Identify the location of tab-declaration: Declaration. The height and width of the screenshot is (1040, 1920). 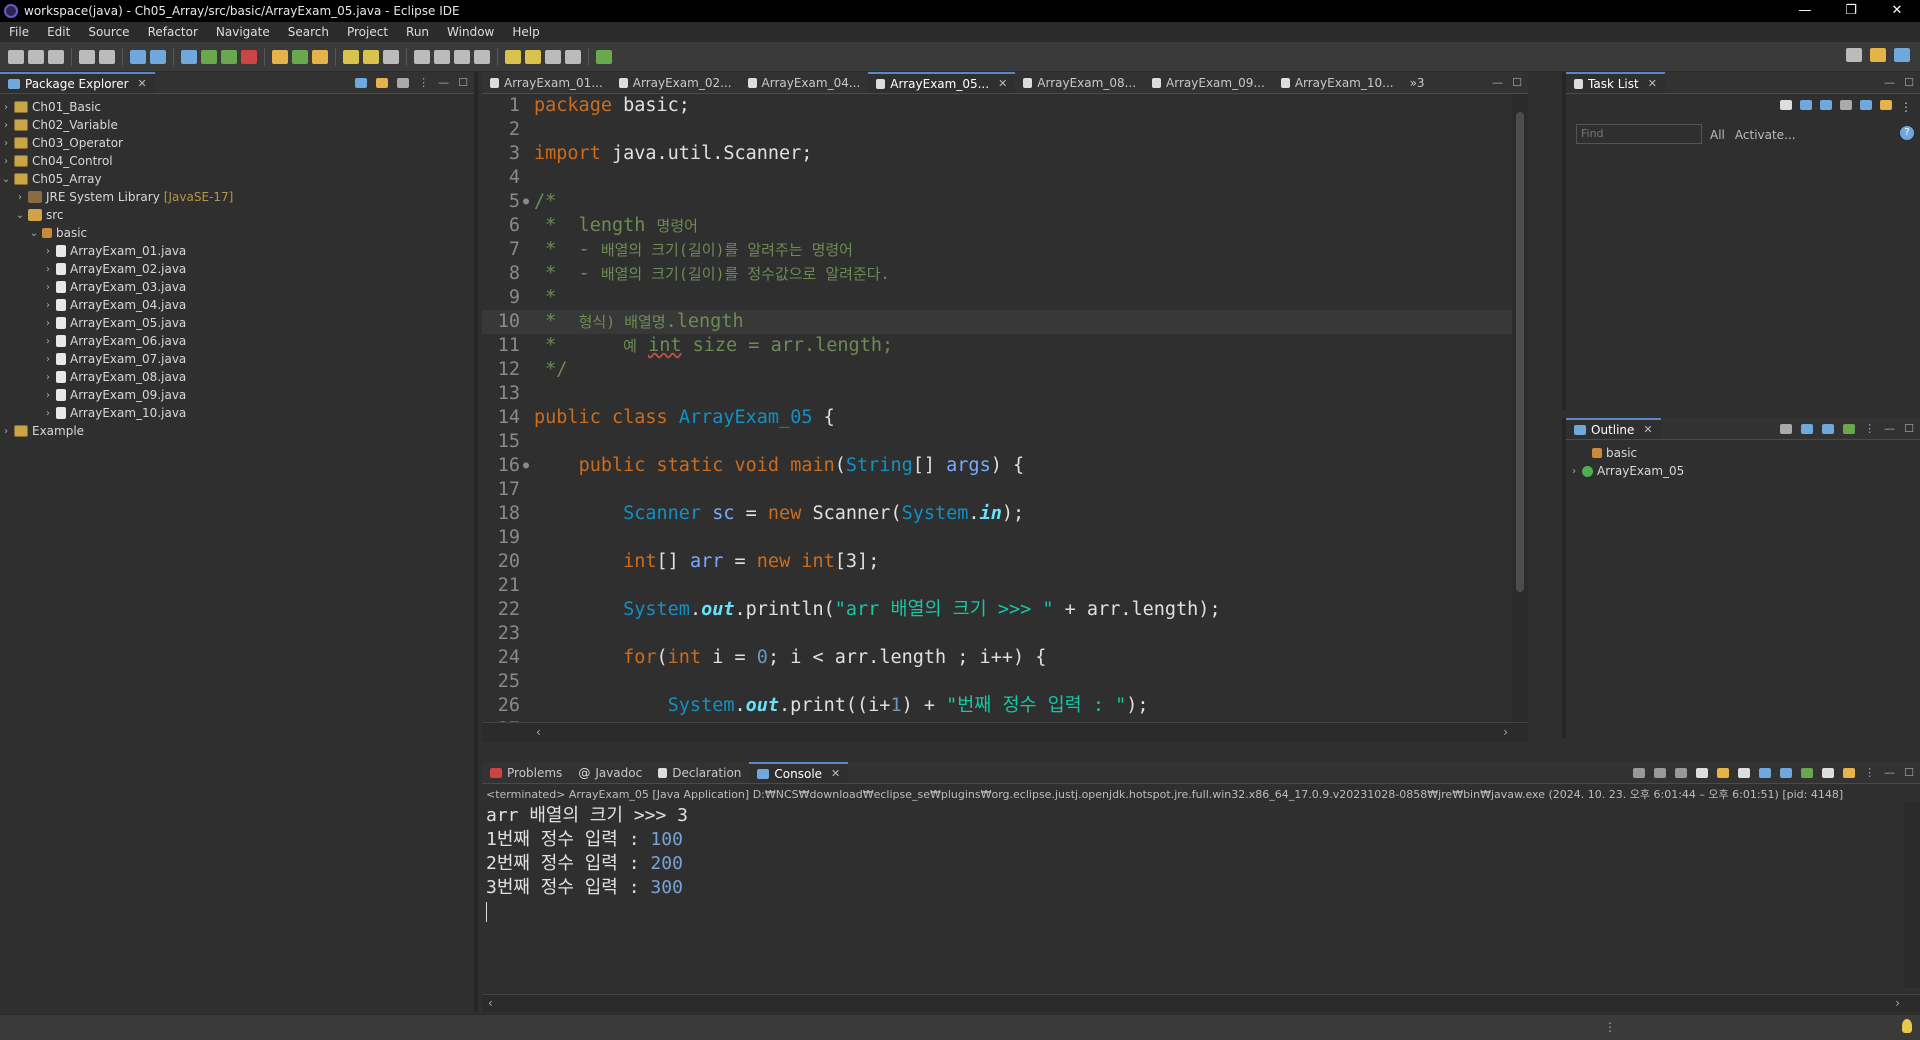
(699, 772).